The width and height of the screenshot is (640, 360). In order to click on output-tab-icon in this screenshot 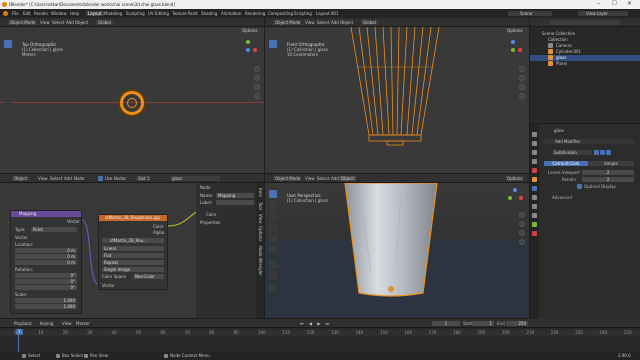, I will do `click(534, 152)`.